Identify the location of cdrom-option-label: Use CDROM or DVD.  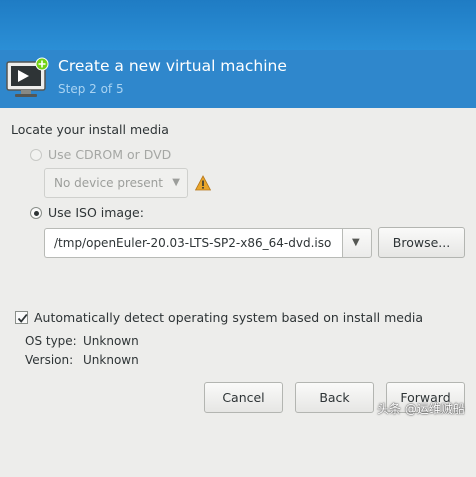
(110, 154).